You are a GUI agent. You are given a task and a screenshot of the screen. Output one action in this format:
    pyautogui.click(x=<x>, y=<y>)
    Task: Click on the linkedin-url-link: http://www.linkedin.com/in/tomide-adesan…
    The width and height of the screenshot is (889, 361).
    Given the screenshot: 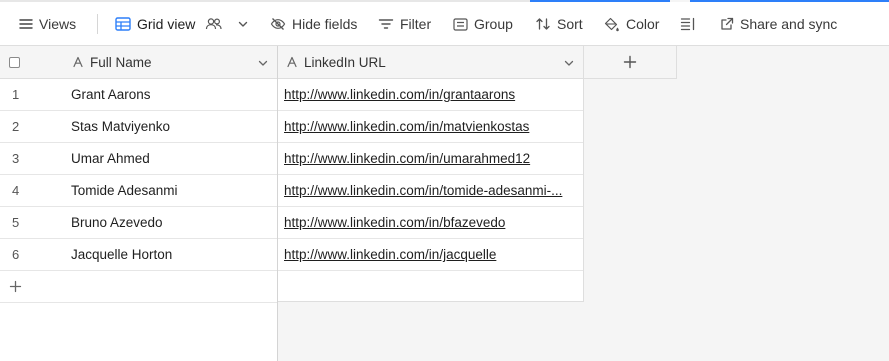 What is the action you would take?
    pyautogui.click(x=429, y=190)
    